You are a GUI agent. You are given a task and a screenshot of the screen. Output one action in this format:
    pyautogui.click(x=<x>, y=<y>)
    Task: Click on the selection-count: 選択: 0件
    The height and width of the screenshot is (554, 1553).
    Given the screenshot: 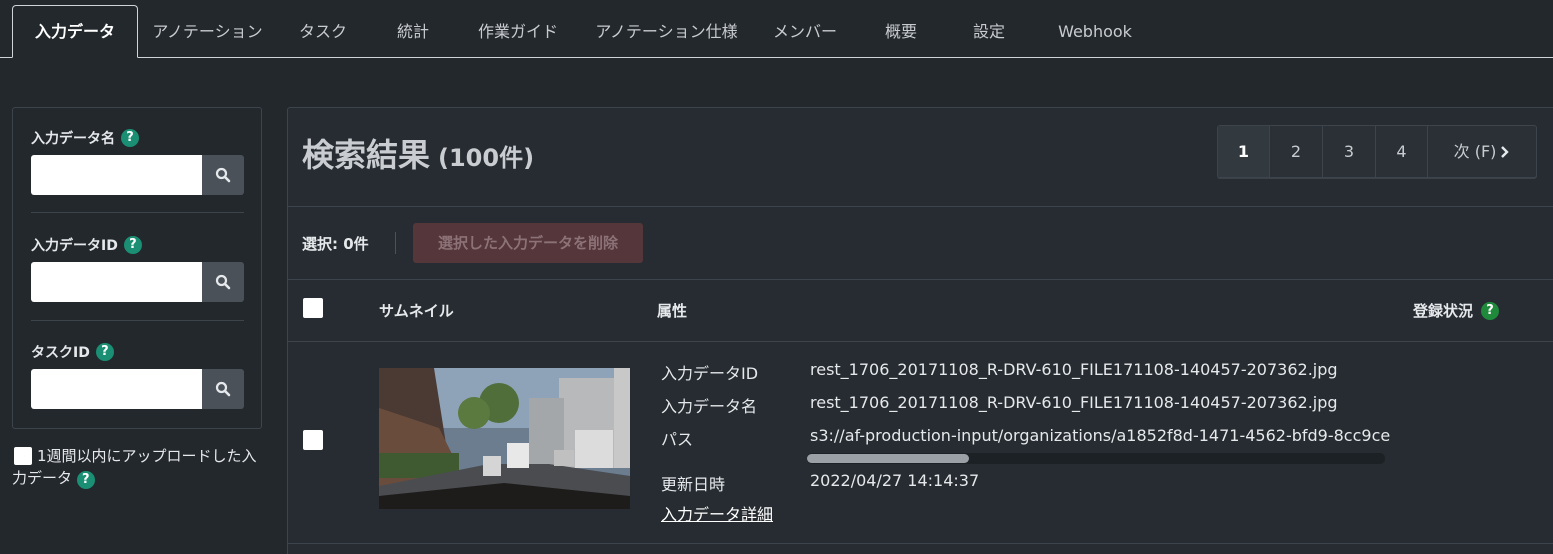 What is the action you would take?
    pyautogui.click(x=335, y=244)
    